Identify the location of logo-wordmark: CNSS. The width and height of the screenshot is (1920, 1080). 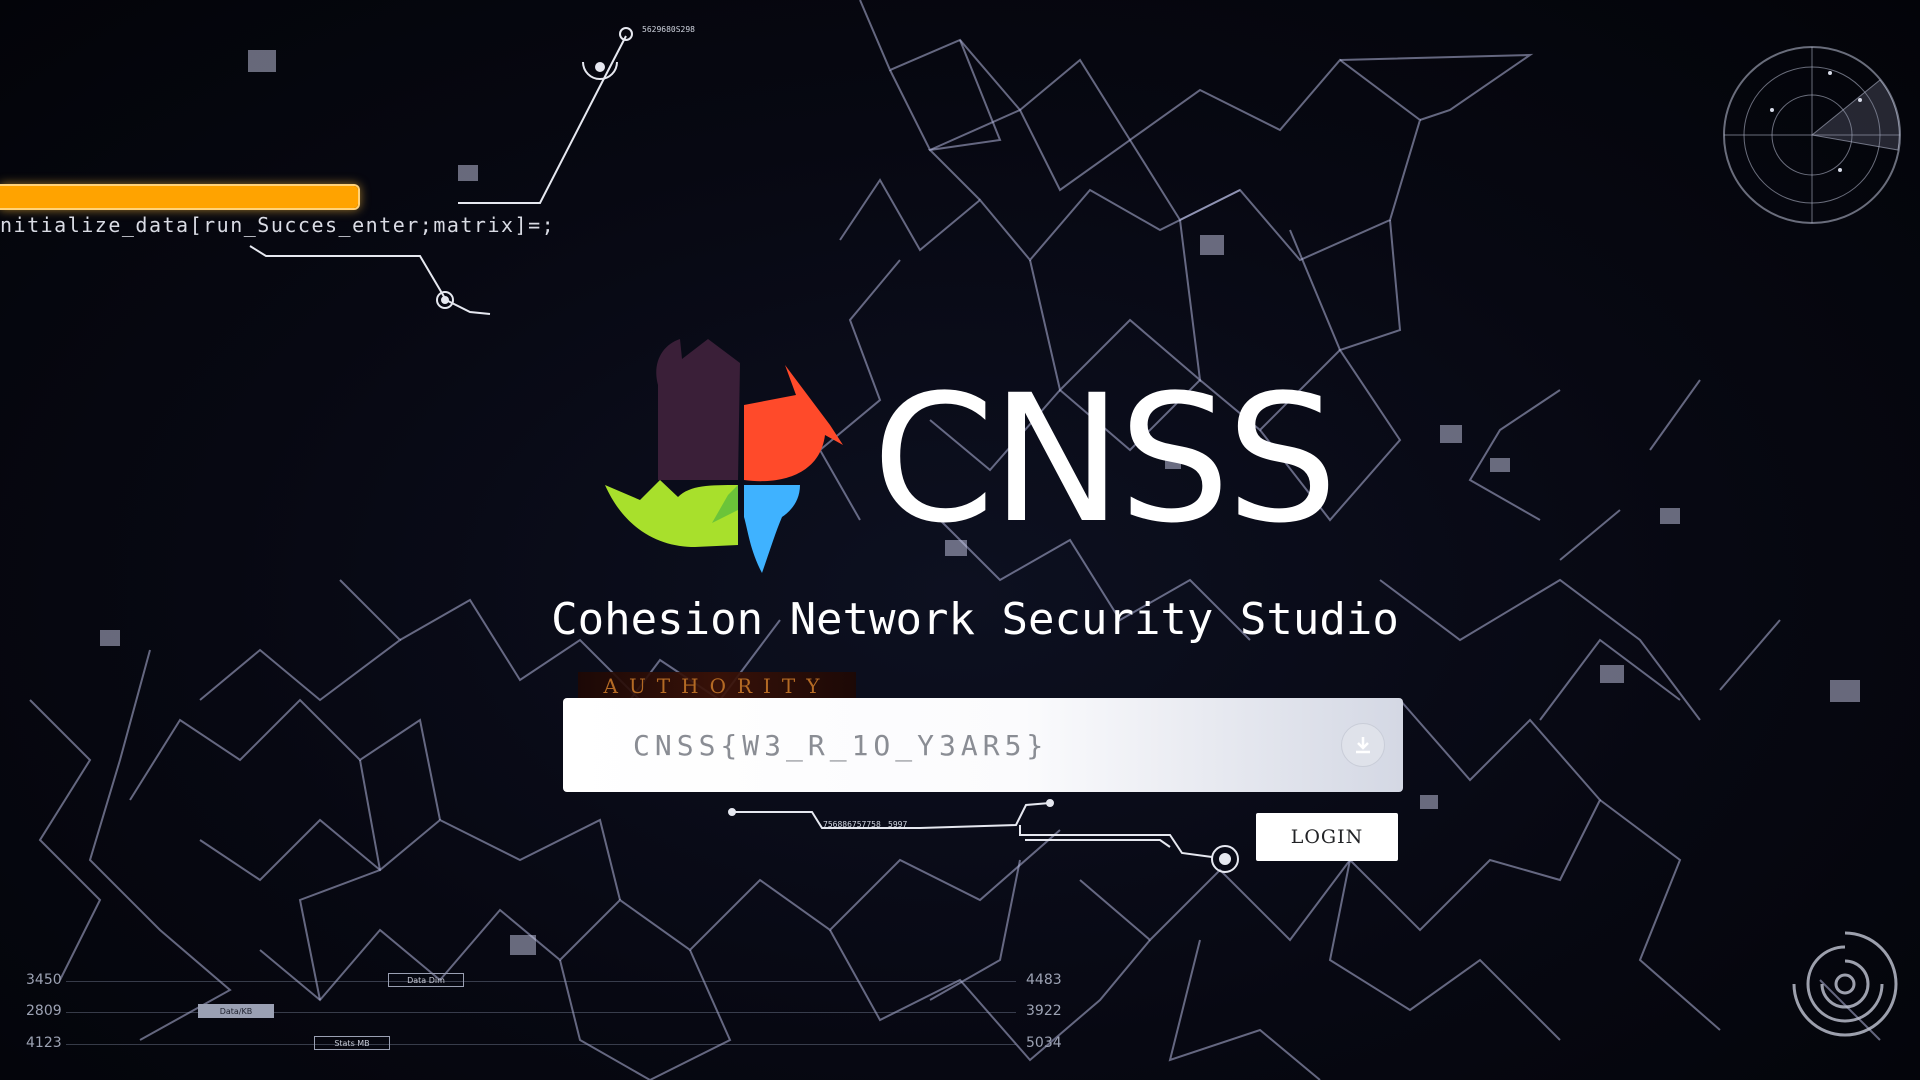
(1105, 459).